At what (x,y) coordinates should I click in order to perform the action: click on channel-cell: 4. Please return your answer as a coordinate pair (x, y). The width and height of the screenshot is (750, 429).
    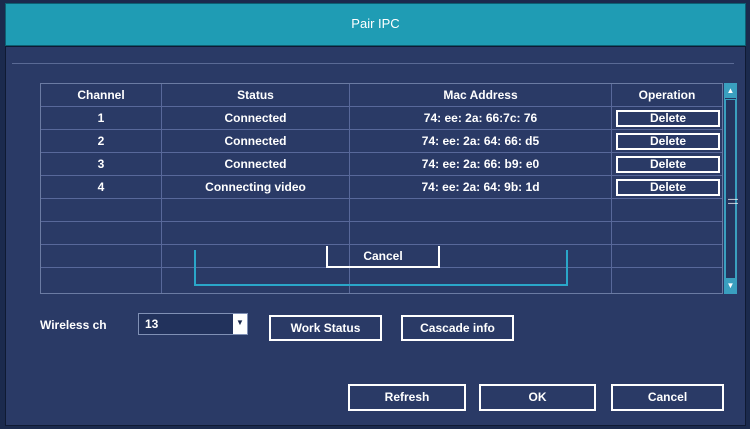
    Looking at the image, I should click on (101, 187).